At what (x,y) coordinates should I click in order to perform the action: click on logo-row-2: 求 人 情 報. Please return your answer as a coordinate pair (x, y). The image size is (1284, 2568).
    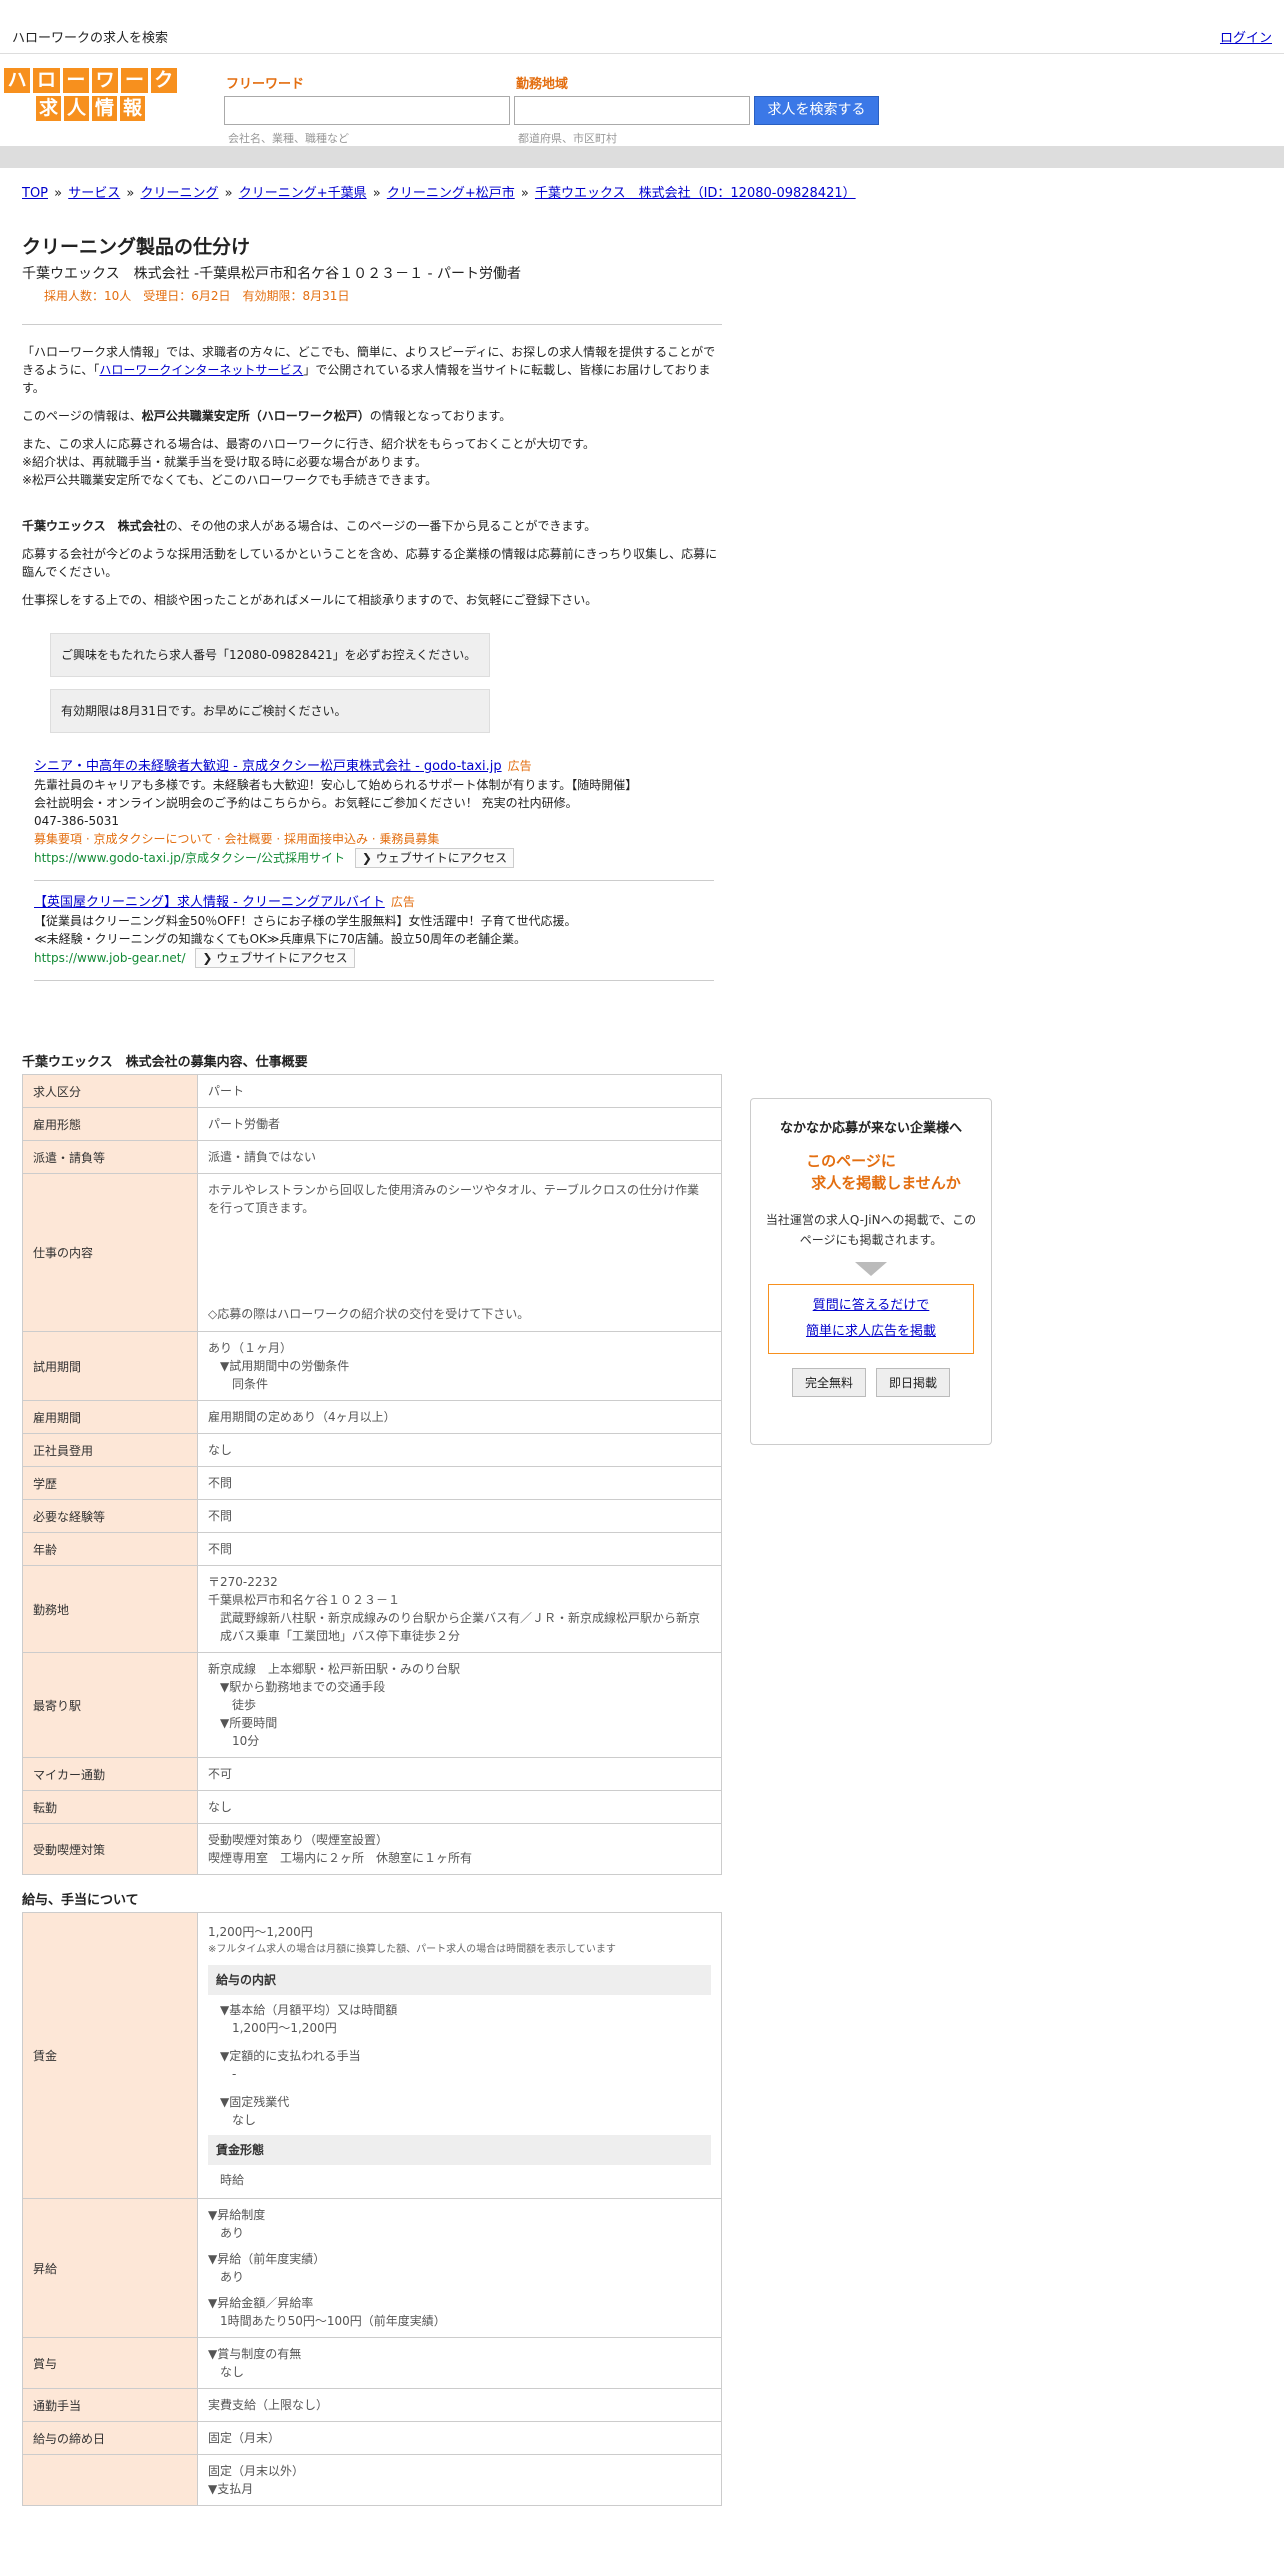
    Looking at the image, I should click on (92, 108).